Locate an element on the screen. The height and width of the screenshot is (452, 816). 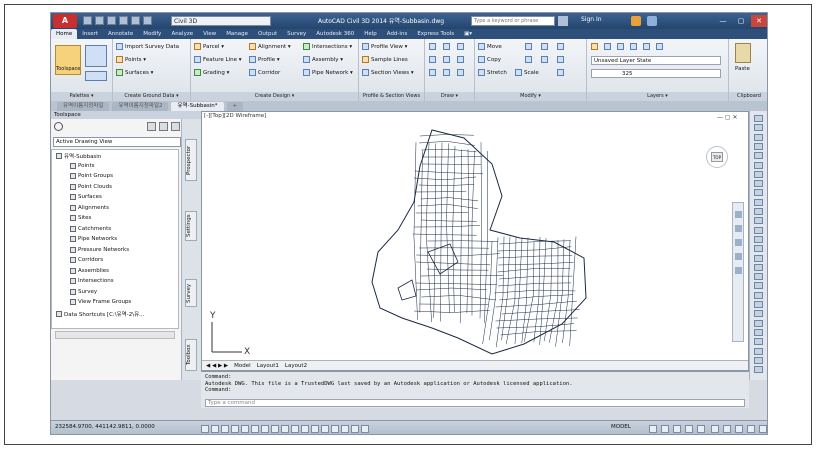
tab-view: View is located at coordinates (209, 34).